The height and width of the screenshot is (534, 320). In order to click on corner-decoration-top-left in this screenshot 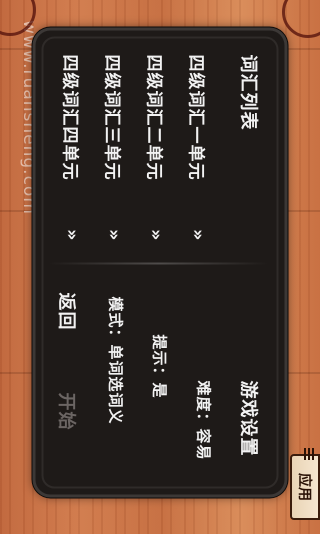, I will do `click(18, 18)`.